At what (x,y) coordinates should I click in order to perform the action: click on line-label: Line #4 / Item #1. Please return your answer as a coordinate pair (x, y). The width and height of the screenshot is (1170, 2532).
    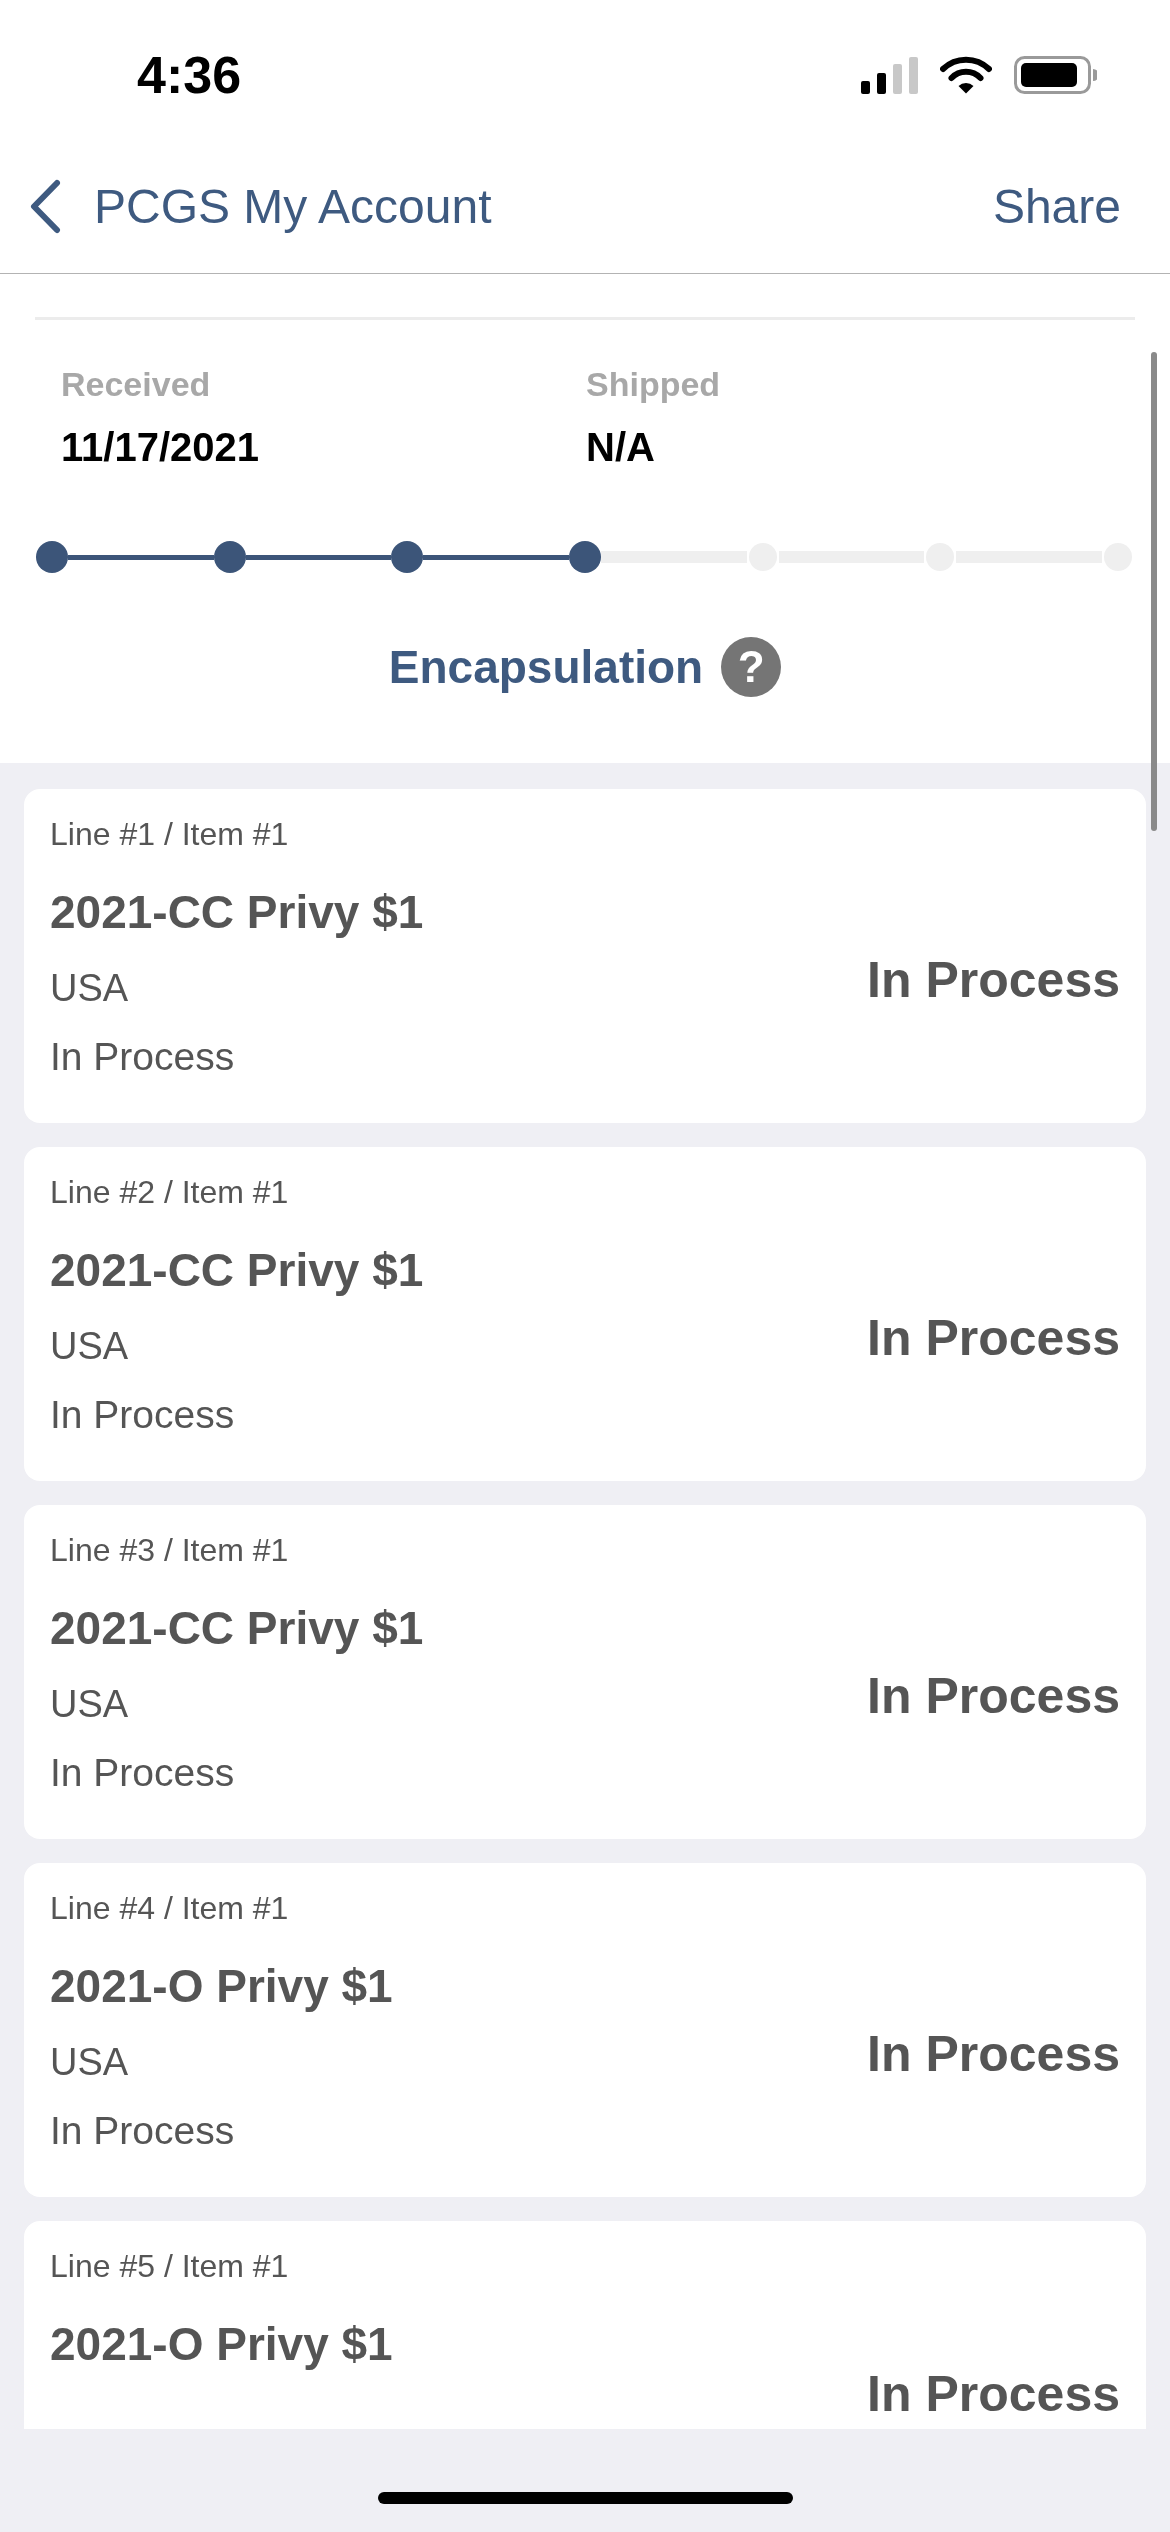
    Looking at the image, I should click on (169, 1908).